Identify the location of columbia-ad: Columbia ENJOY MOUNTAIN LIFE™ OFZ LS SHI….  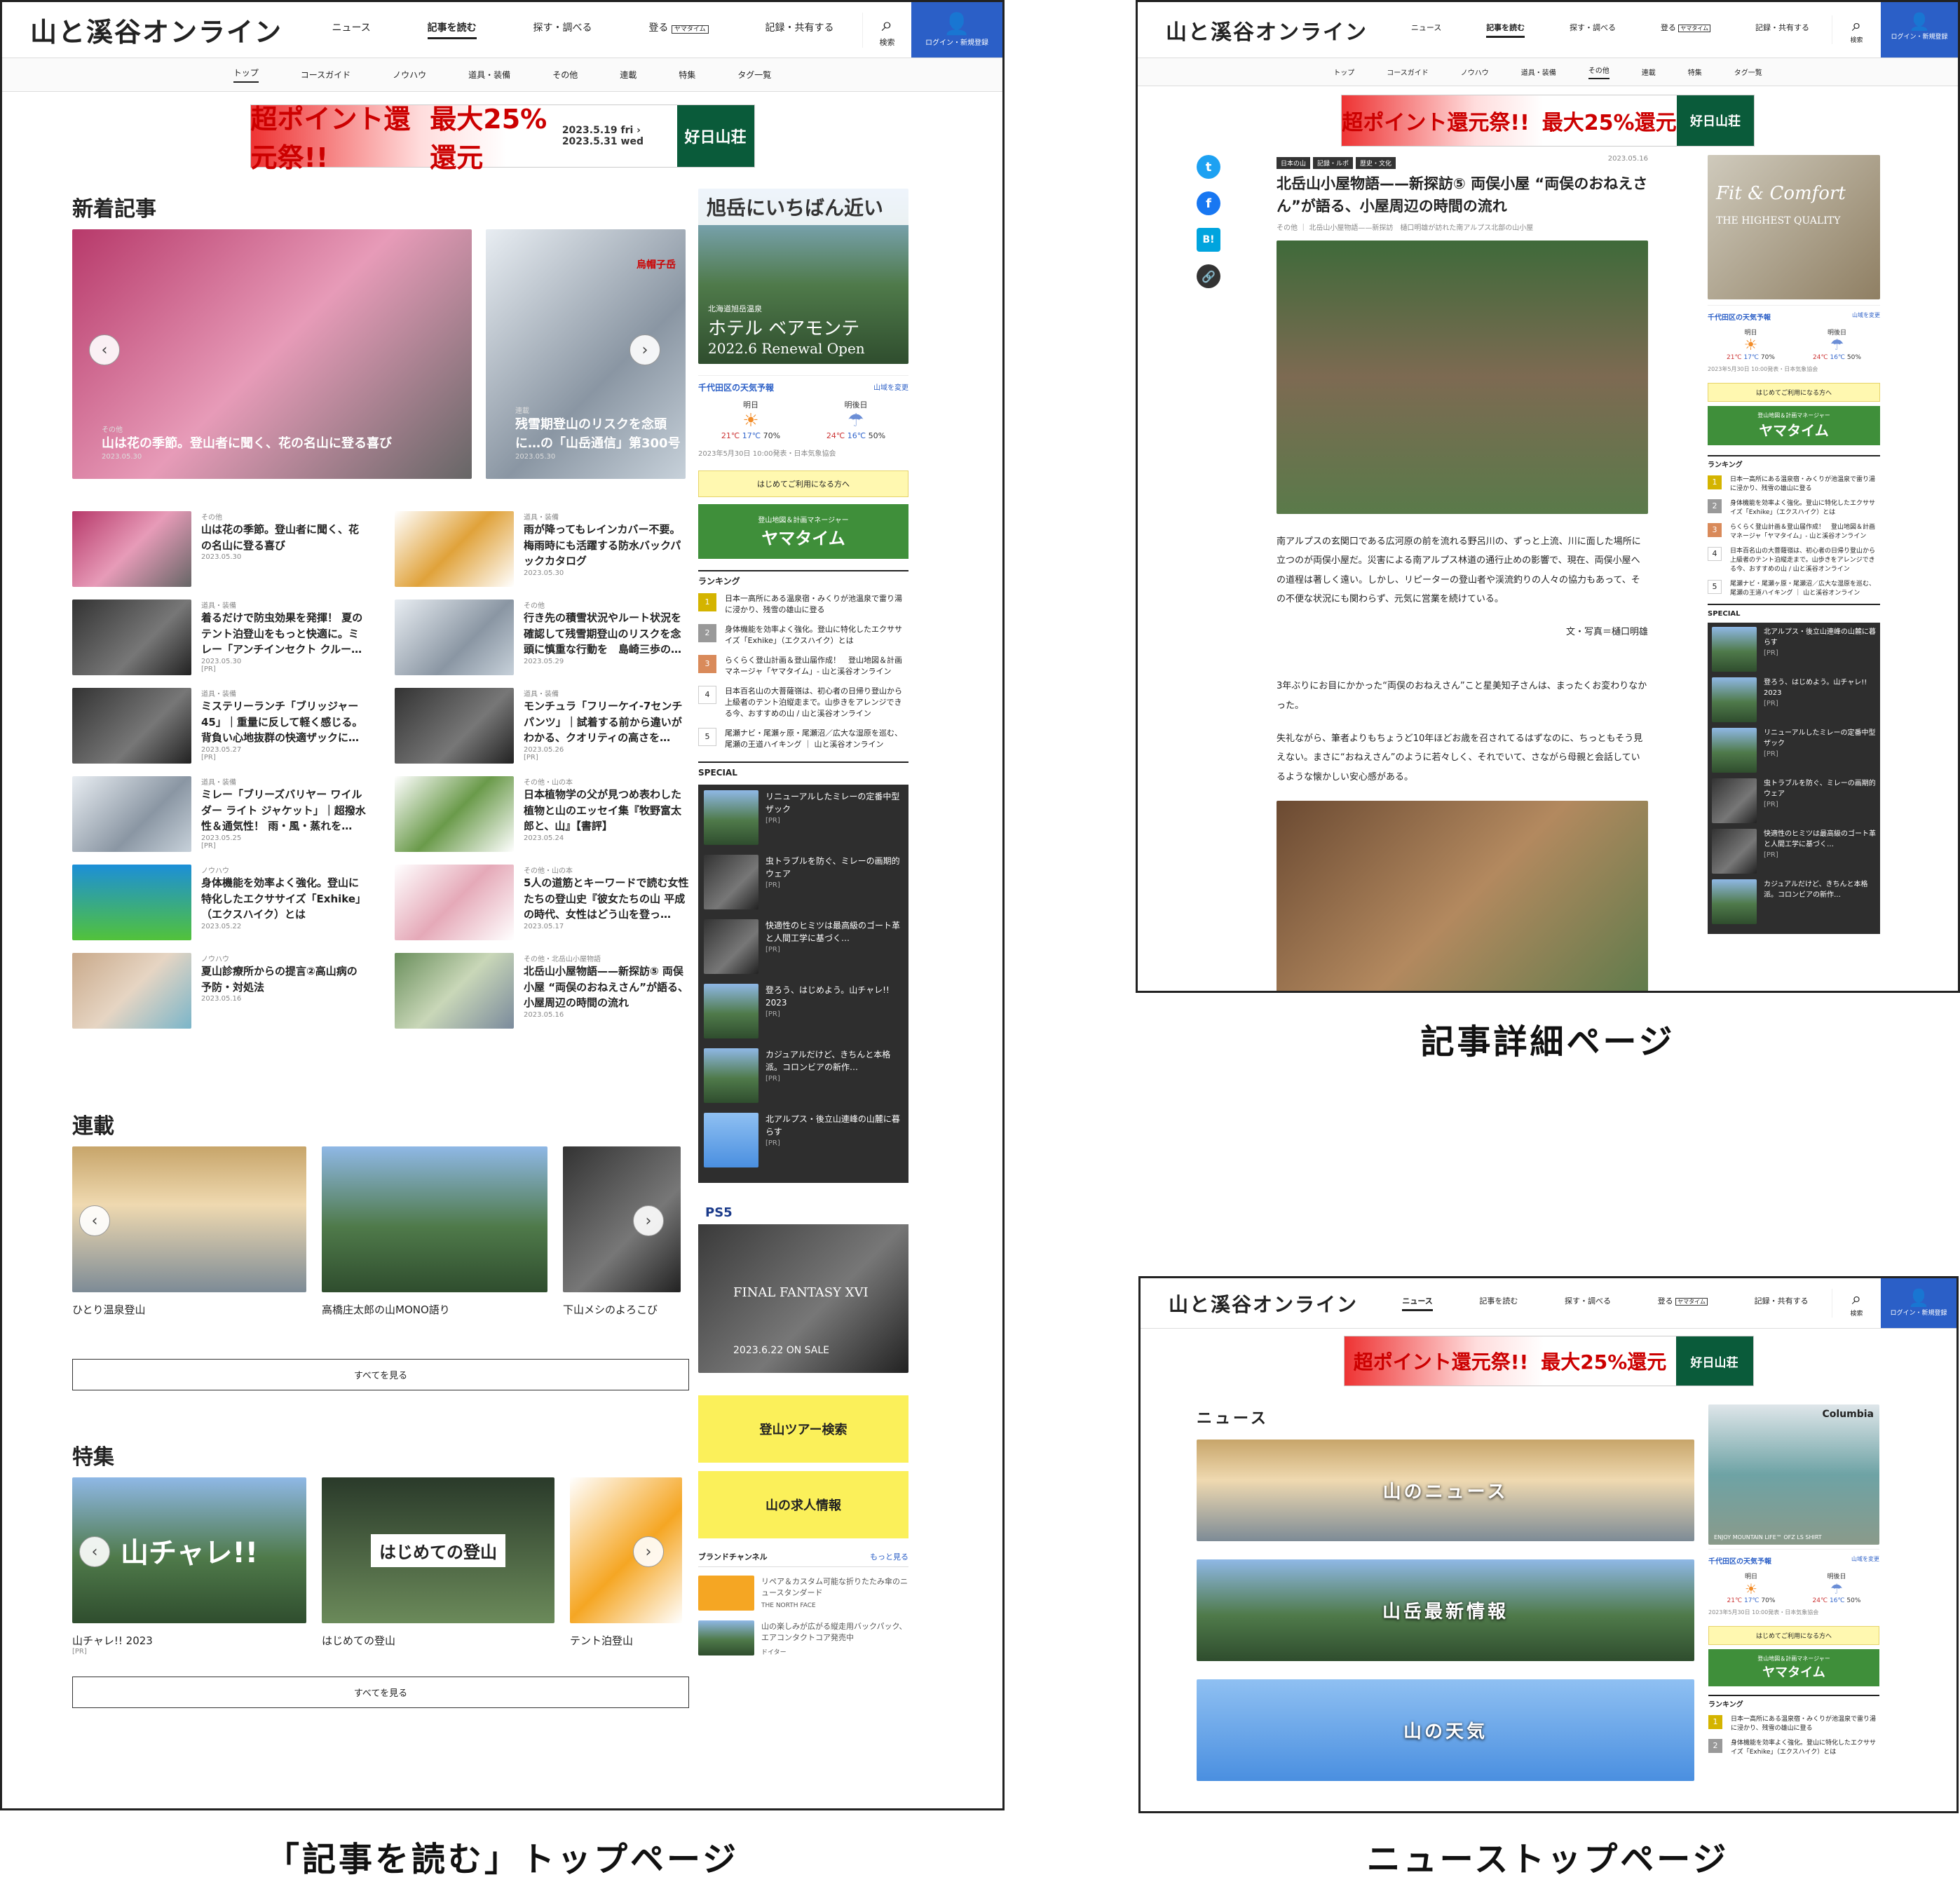
(1793, 1474).